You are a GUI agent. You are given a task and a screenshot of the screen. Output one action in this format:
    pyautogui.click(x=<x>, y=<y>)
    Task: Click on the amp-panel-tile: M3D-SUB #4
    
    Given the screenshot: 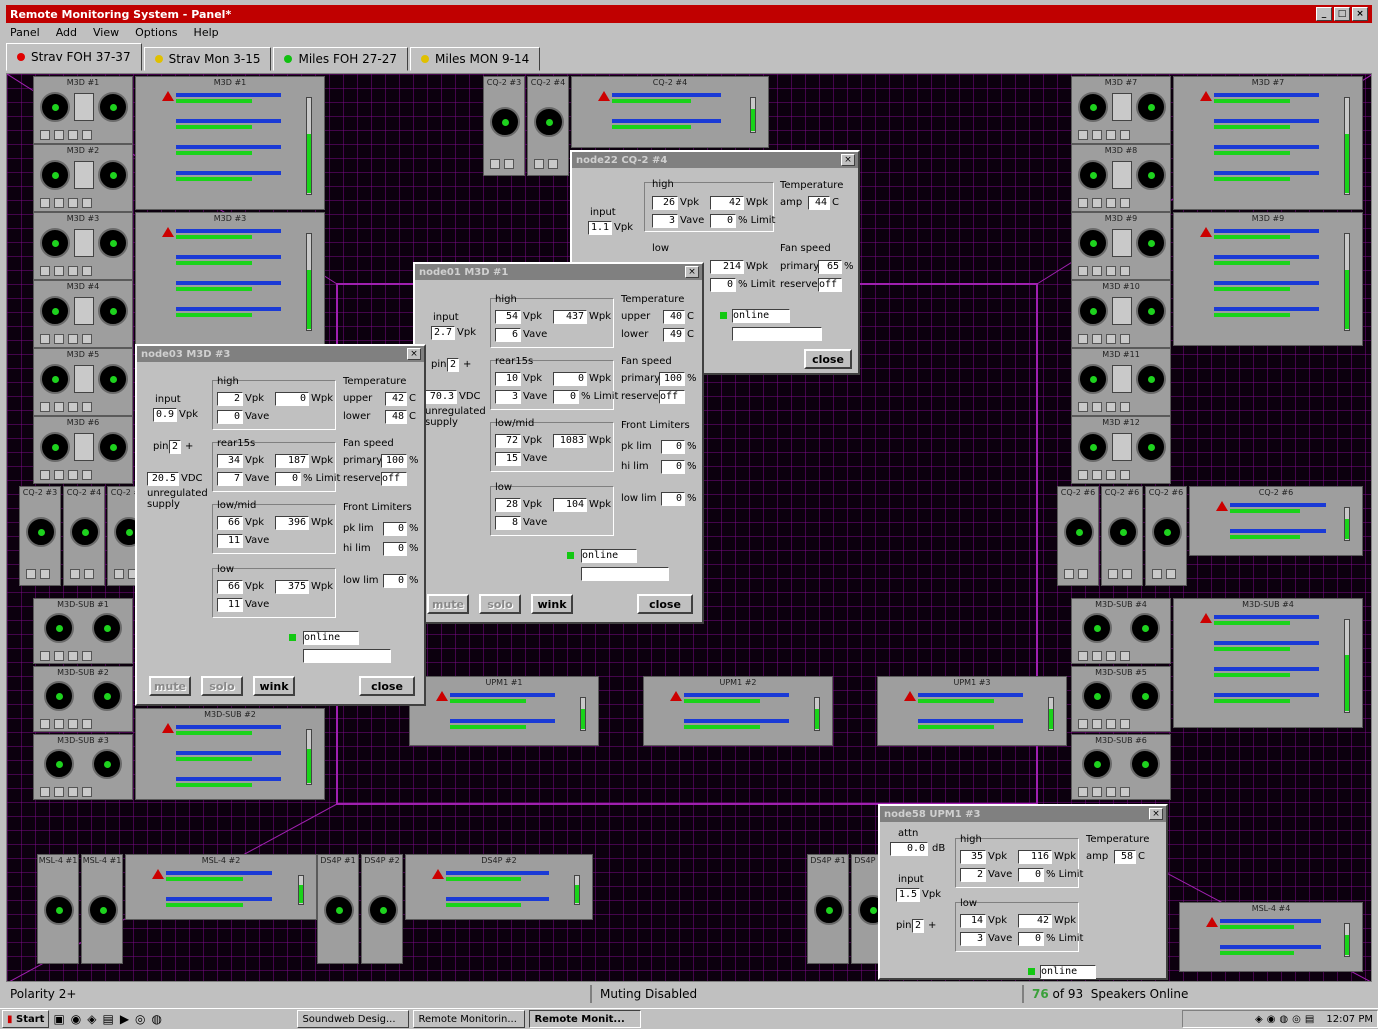 What is the action you would take?
    pyautogui.click(x=1268, y=663)
    